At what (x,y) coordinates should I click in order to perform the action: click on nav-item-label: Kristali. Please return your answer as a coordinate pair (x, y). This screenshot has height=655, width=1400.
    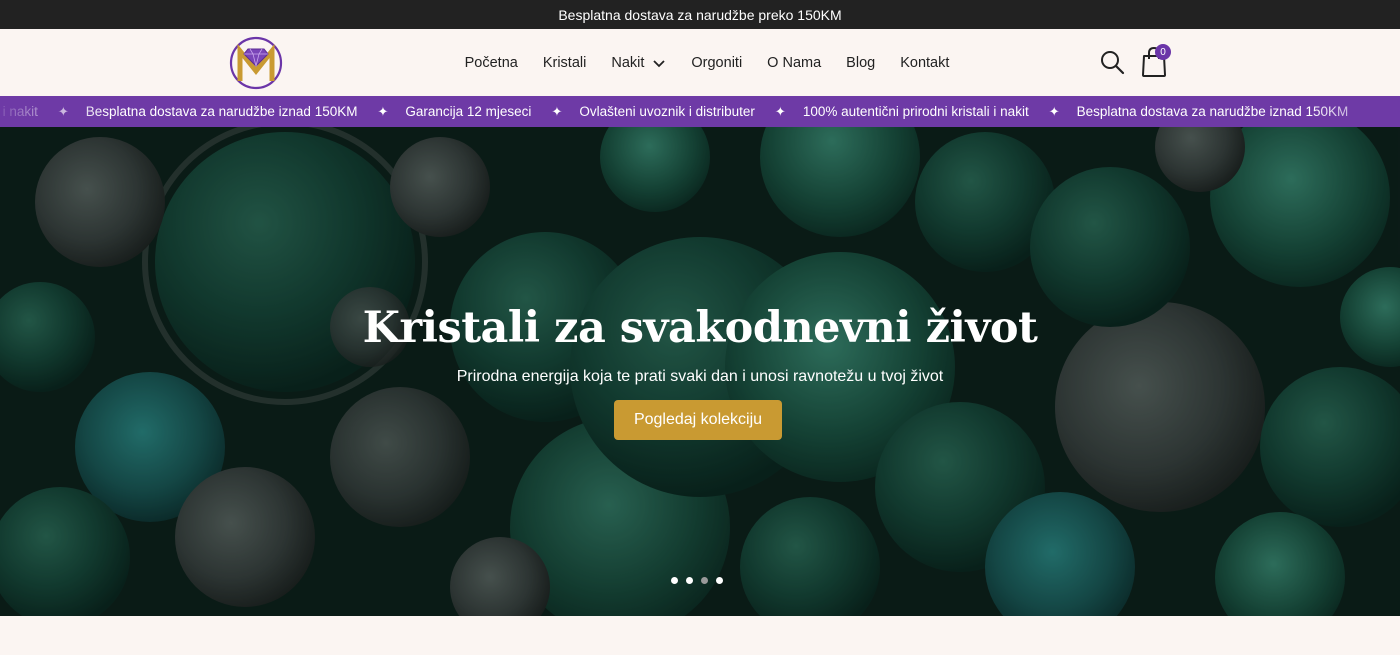
    Looking at the image, I should click on (564, 62).